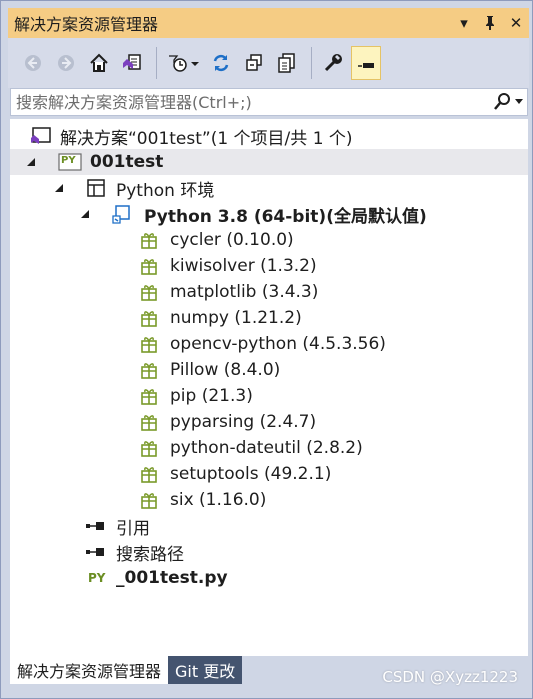 The height and width of the screenshot is (699, 533). I want to click on tree-item-project: PY 001test, so click(269, 162).